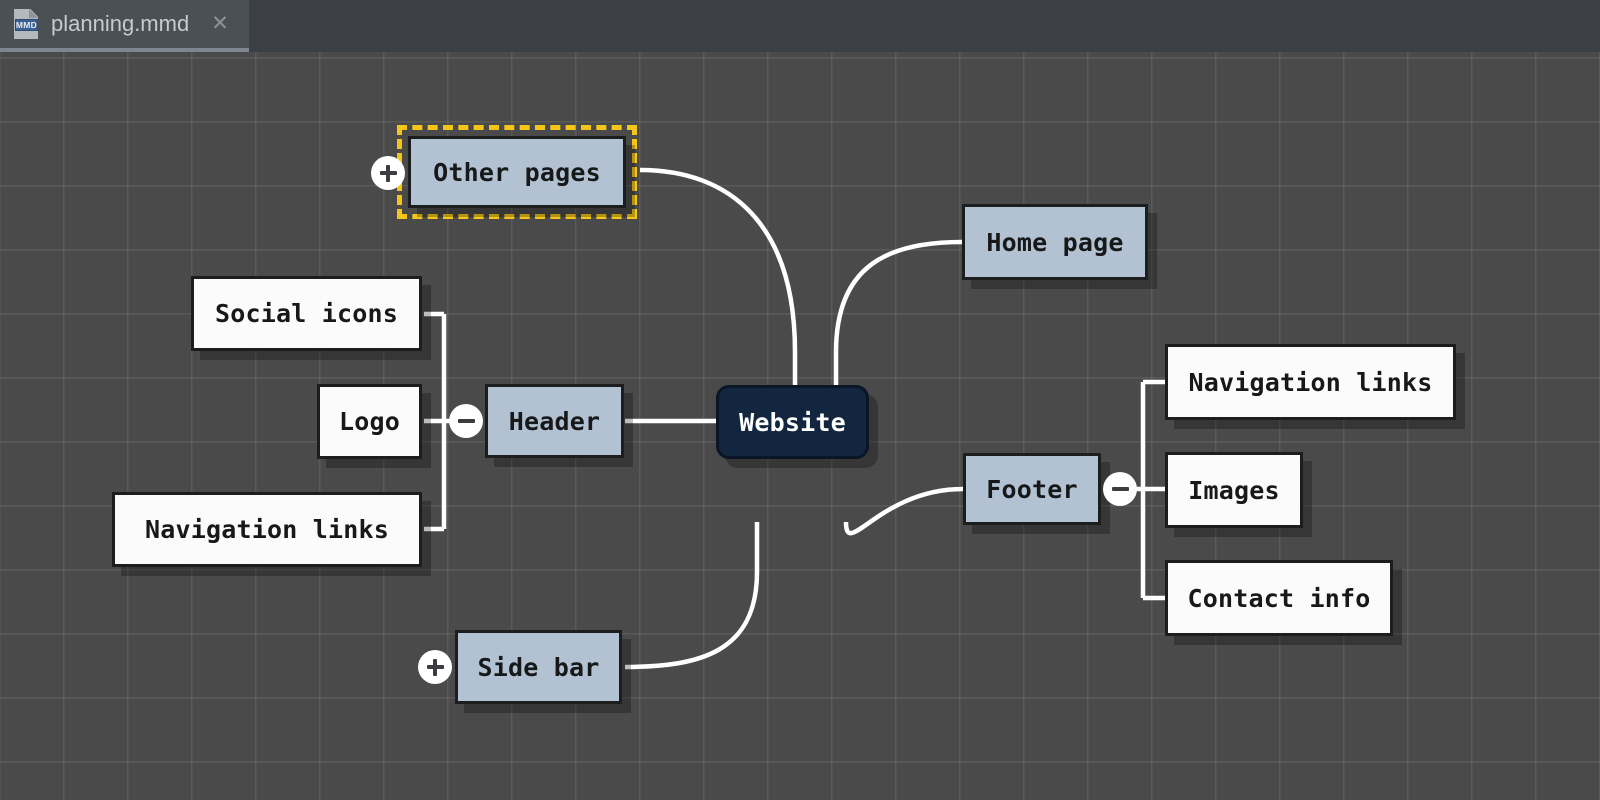 Image resolution: width=1600 pixels, height=800 pixels. I want to click on edge-website-footer, so click(903, 511).